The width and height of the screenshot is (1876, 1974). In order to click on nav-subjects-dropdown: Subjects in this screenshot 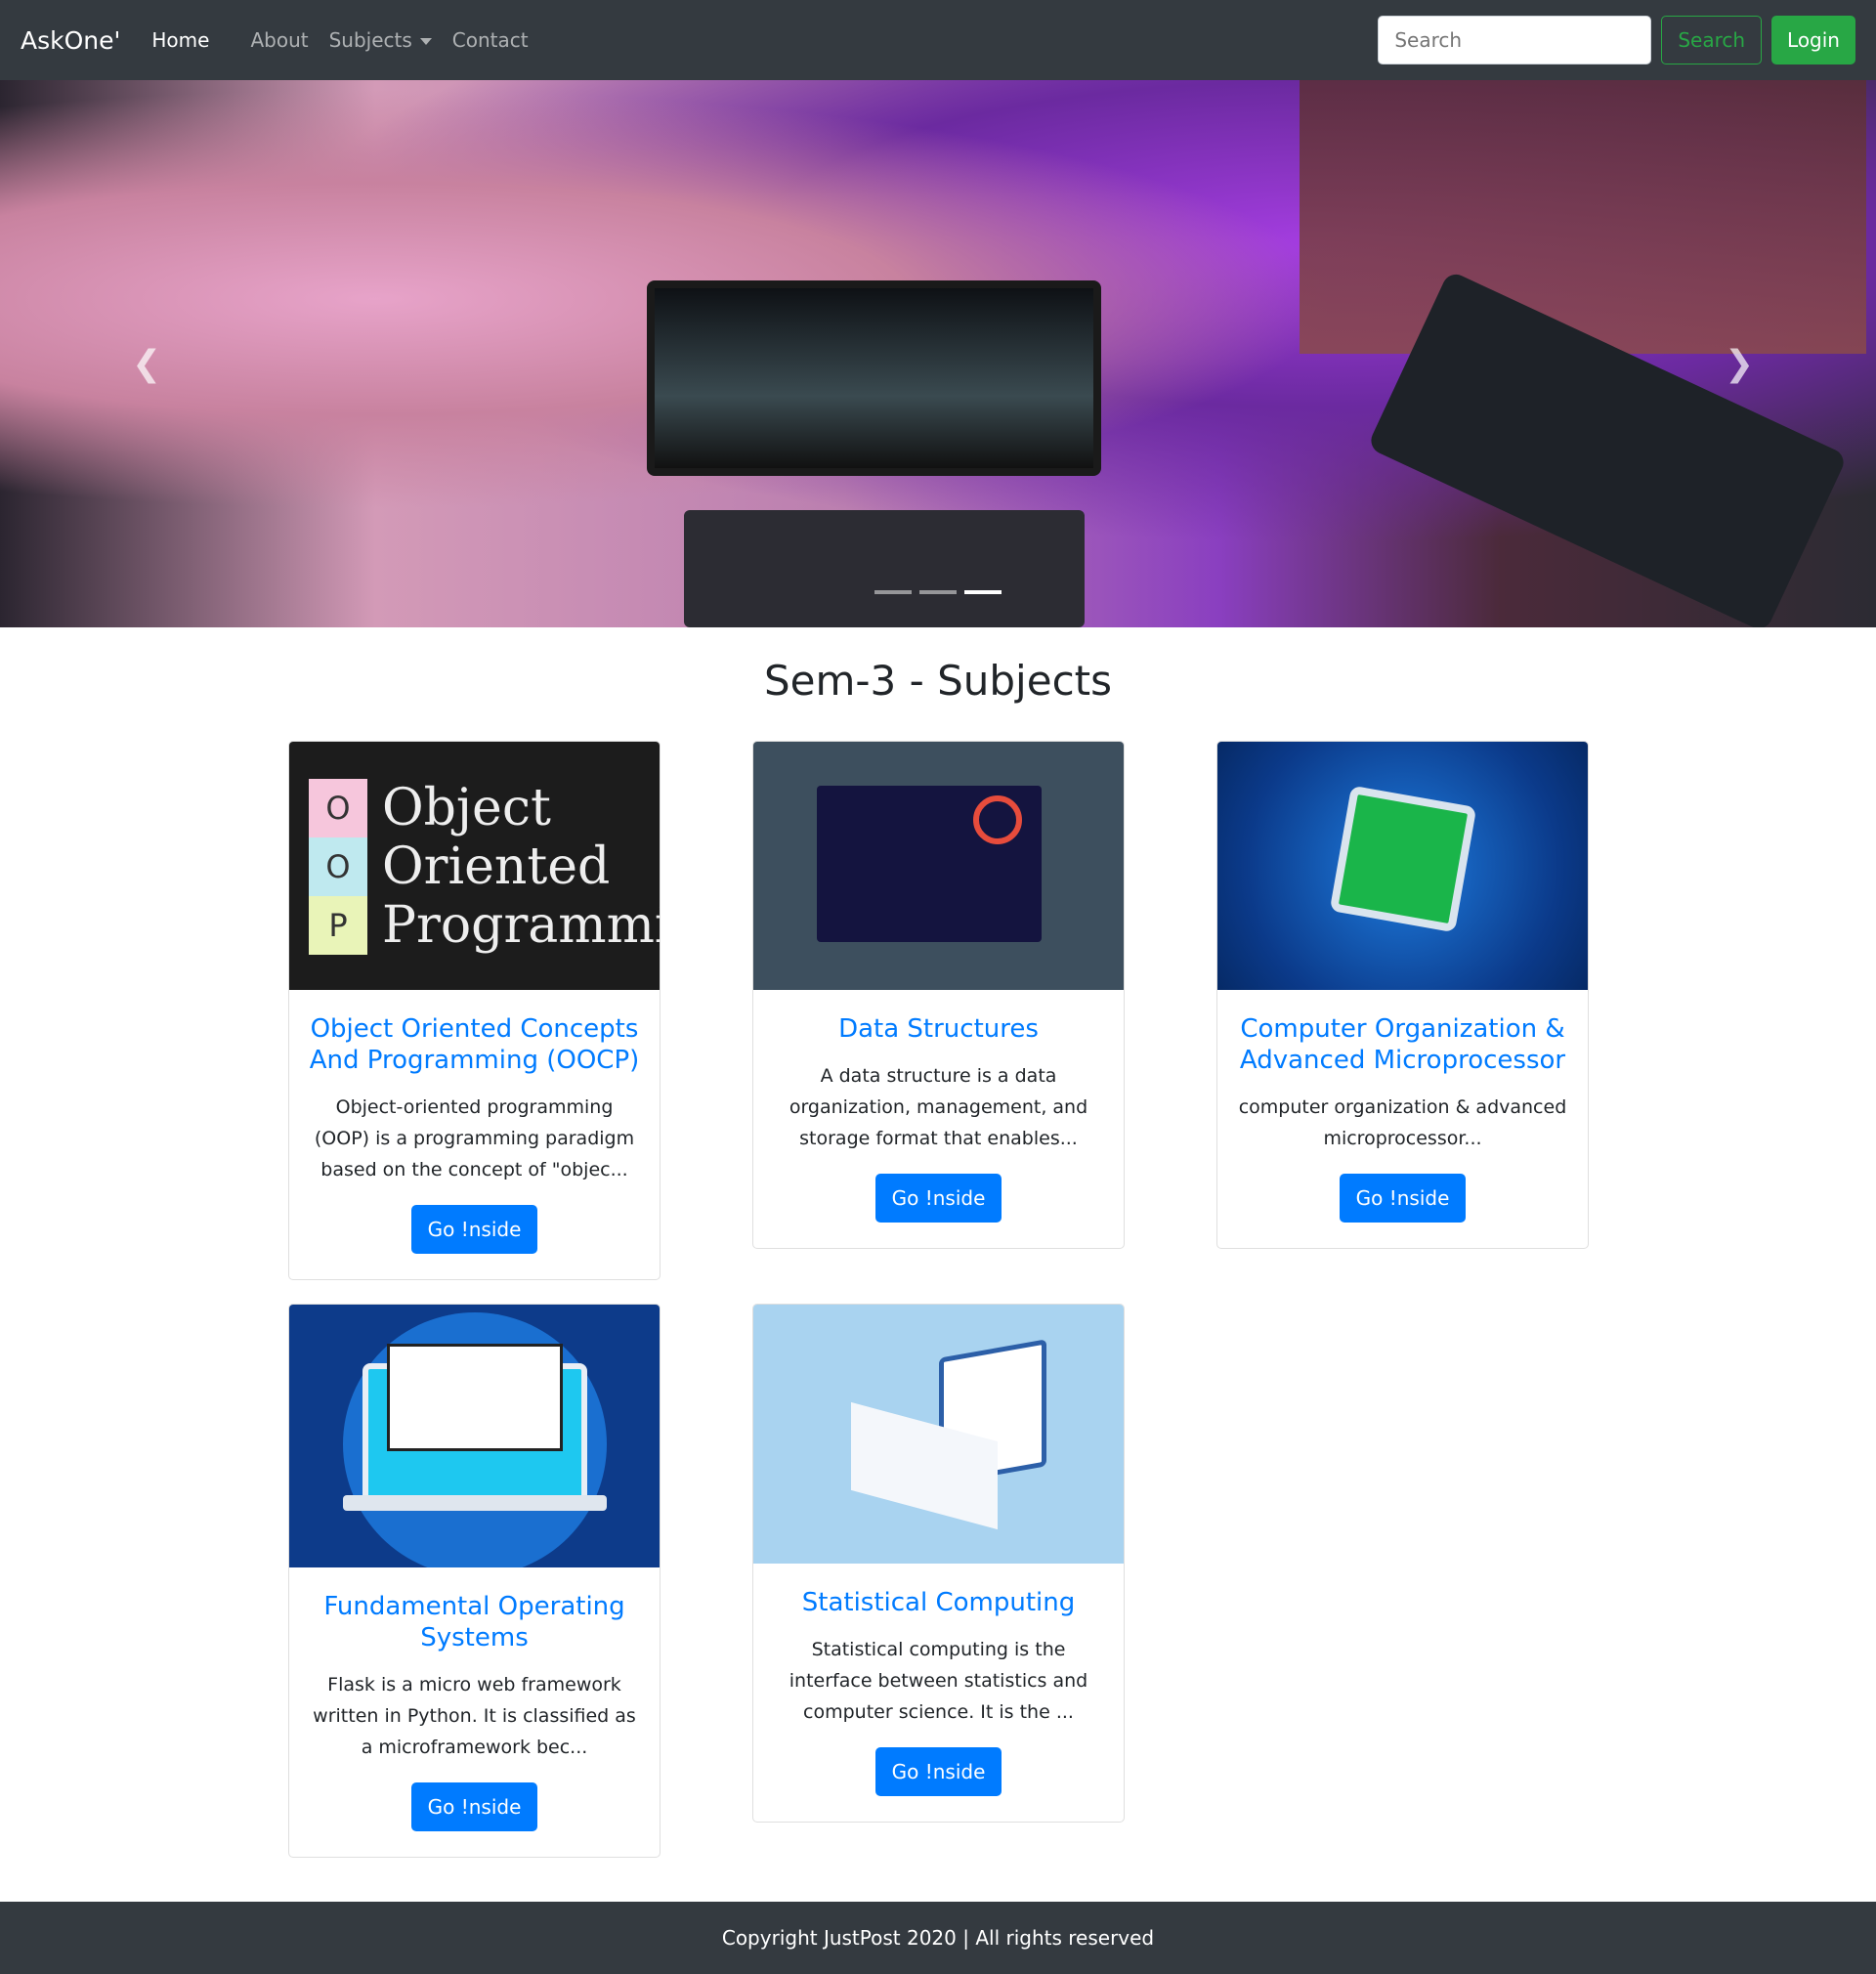, I will do `click(380, 40)`.